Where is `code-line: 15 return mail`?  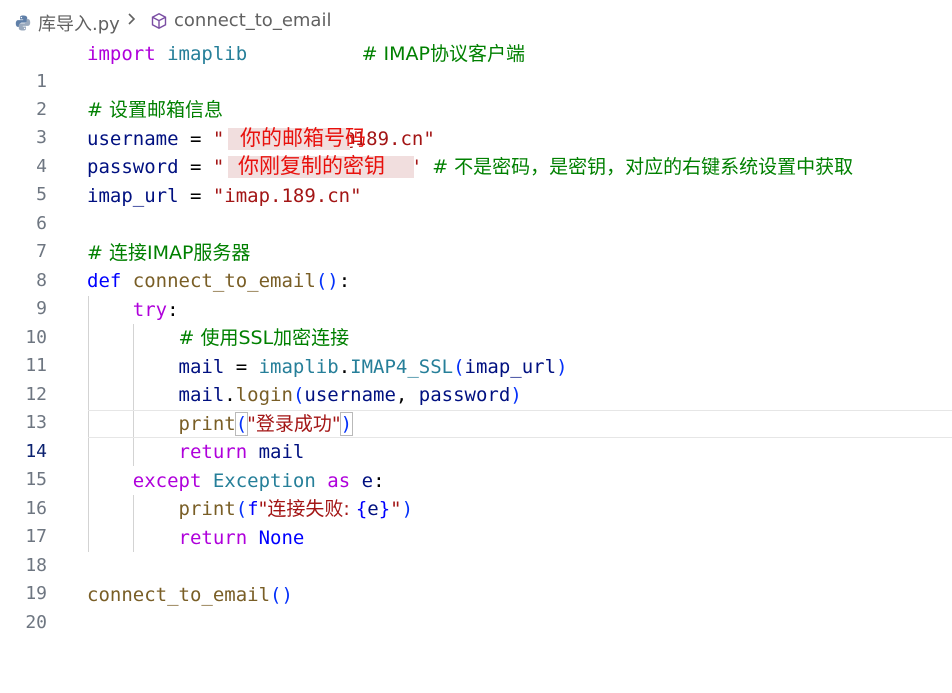
code-line: 15 return mail is located at coordinates (476, 464).